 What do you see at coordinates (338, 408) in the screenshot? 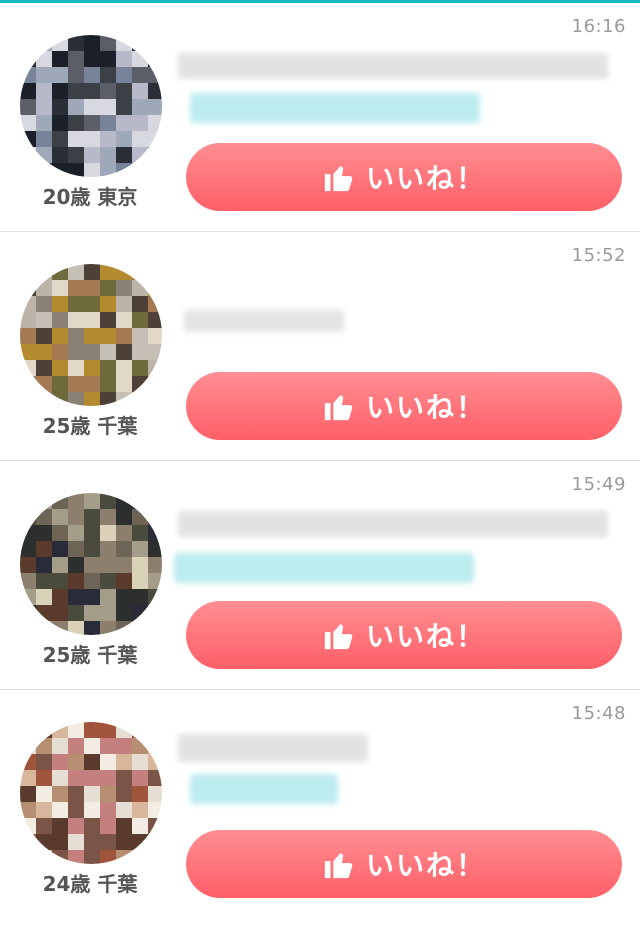
I see `thumbs-up-icon` at bounding box center [338, 408].